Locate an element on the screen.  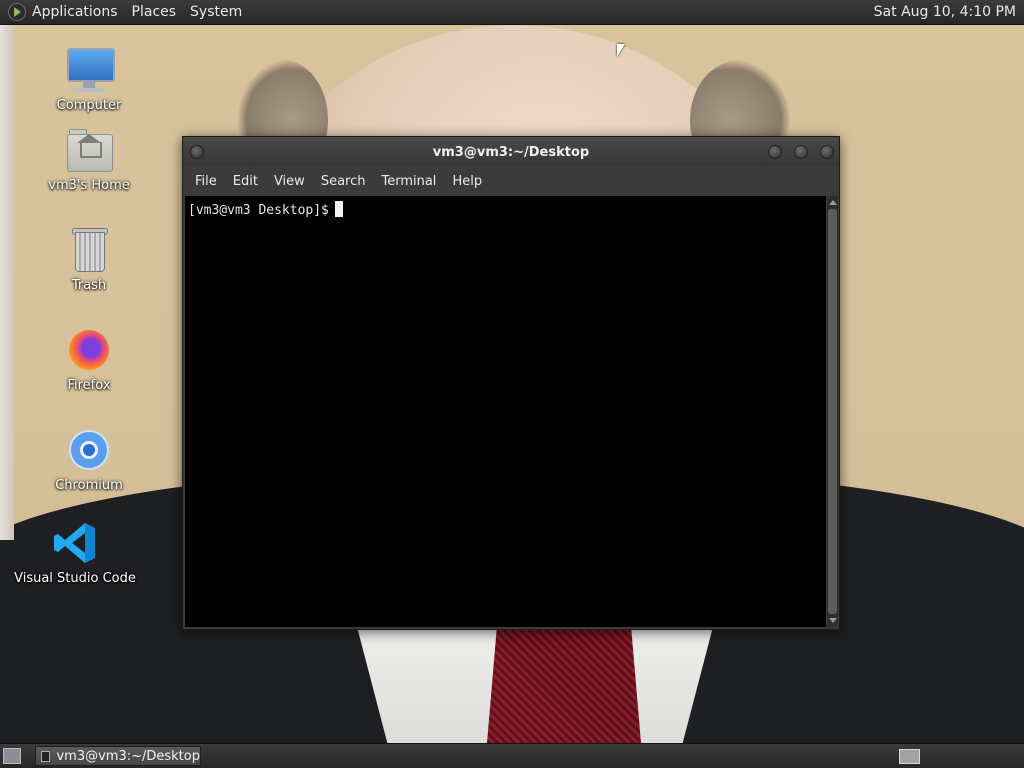
bottom-panel: vm3@vm3:~/Desktop is located at coordinates (512, 755).